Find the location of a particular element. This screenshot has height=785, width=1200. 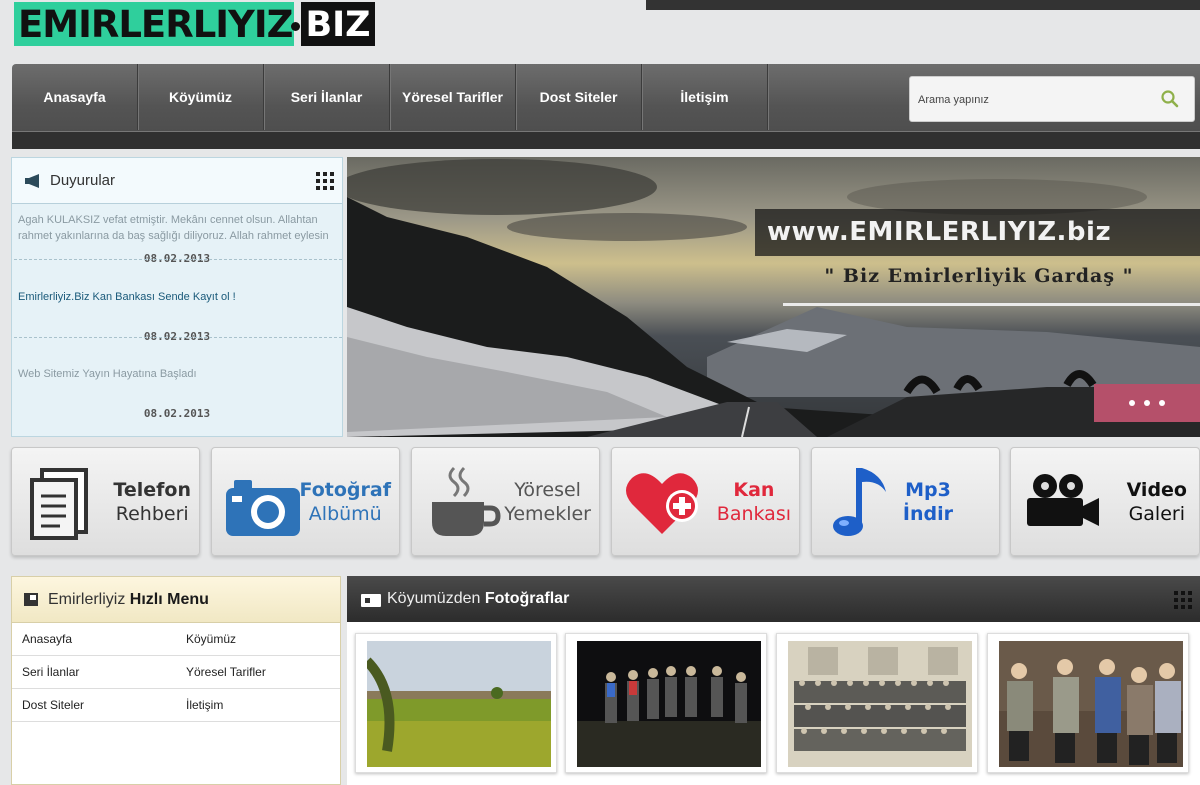

slider-dots-button is located at coordinates (1147, 403).